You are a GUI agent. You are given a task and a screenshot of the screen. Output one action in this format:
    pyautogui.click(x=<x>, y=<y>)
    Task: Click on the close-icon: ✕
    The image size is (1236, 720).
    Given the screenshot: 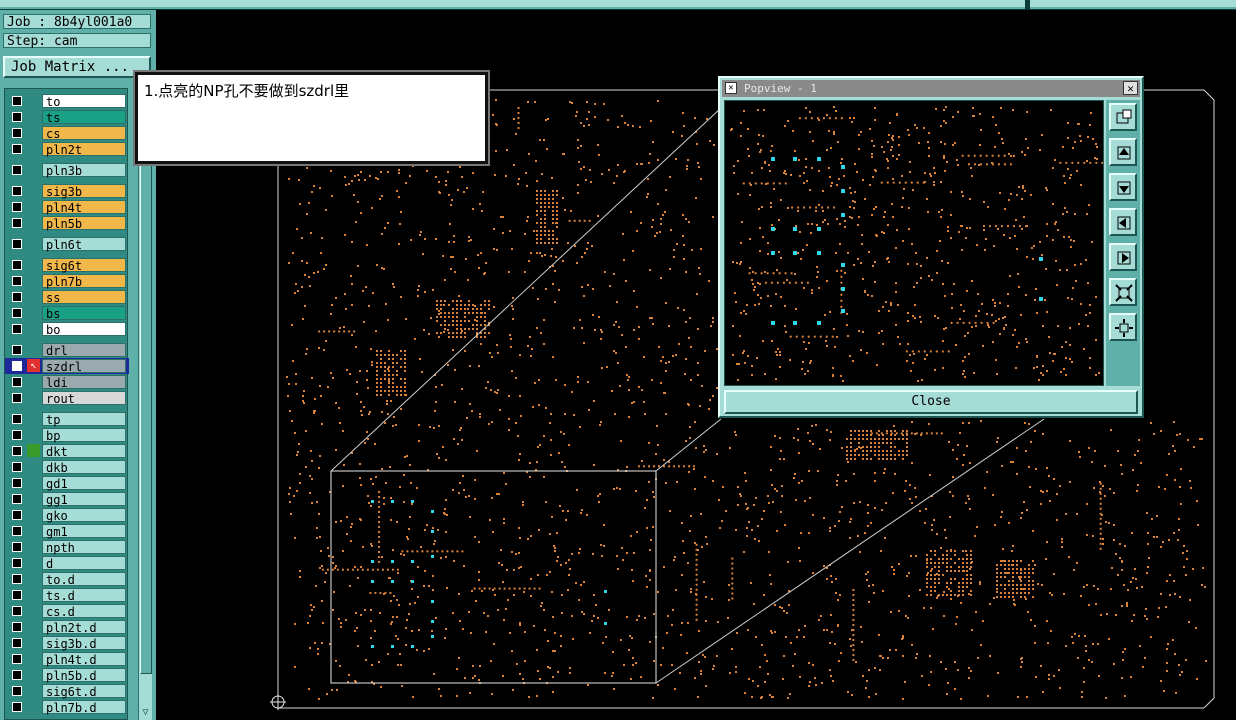 What is the action you would take?
    pyautogui.click(x=1130, y=88)
    